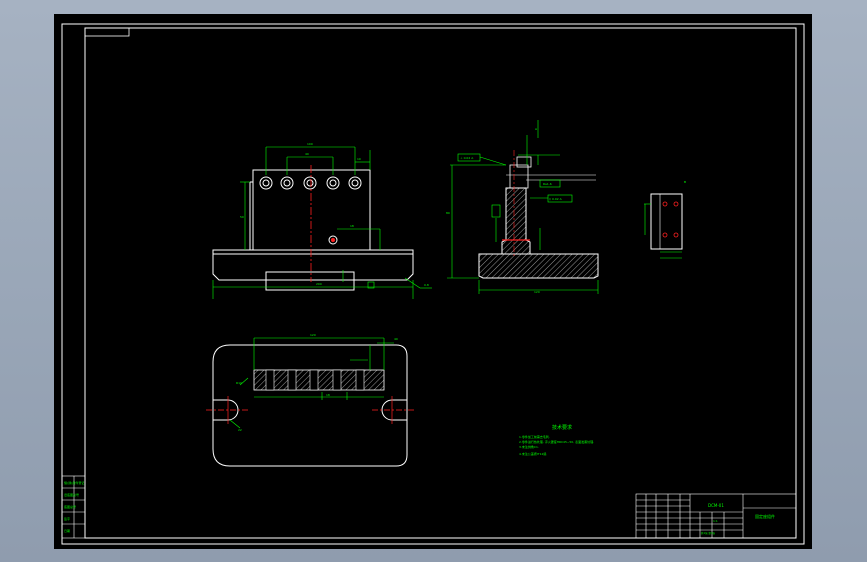 The image size is (867, 562). Describe the element at coordinates (242, 217) in the screenshot. I see `svg-text: 50` at that location.